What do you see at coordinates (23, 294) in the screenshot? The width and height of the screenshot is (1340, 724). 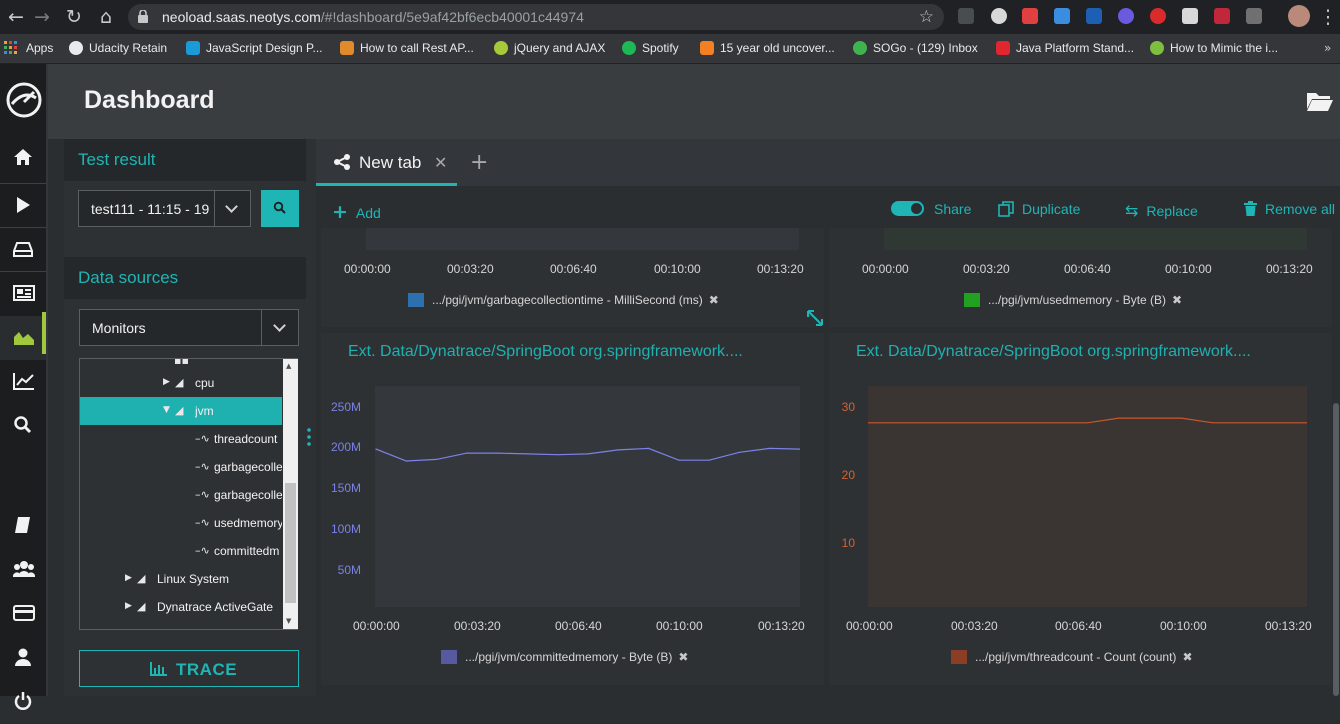 I see `rail-results` at bounding box center [23, 294].